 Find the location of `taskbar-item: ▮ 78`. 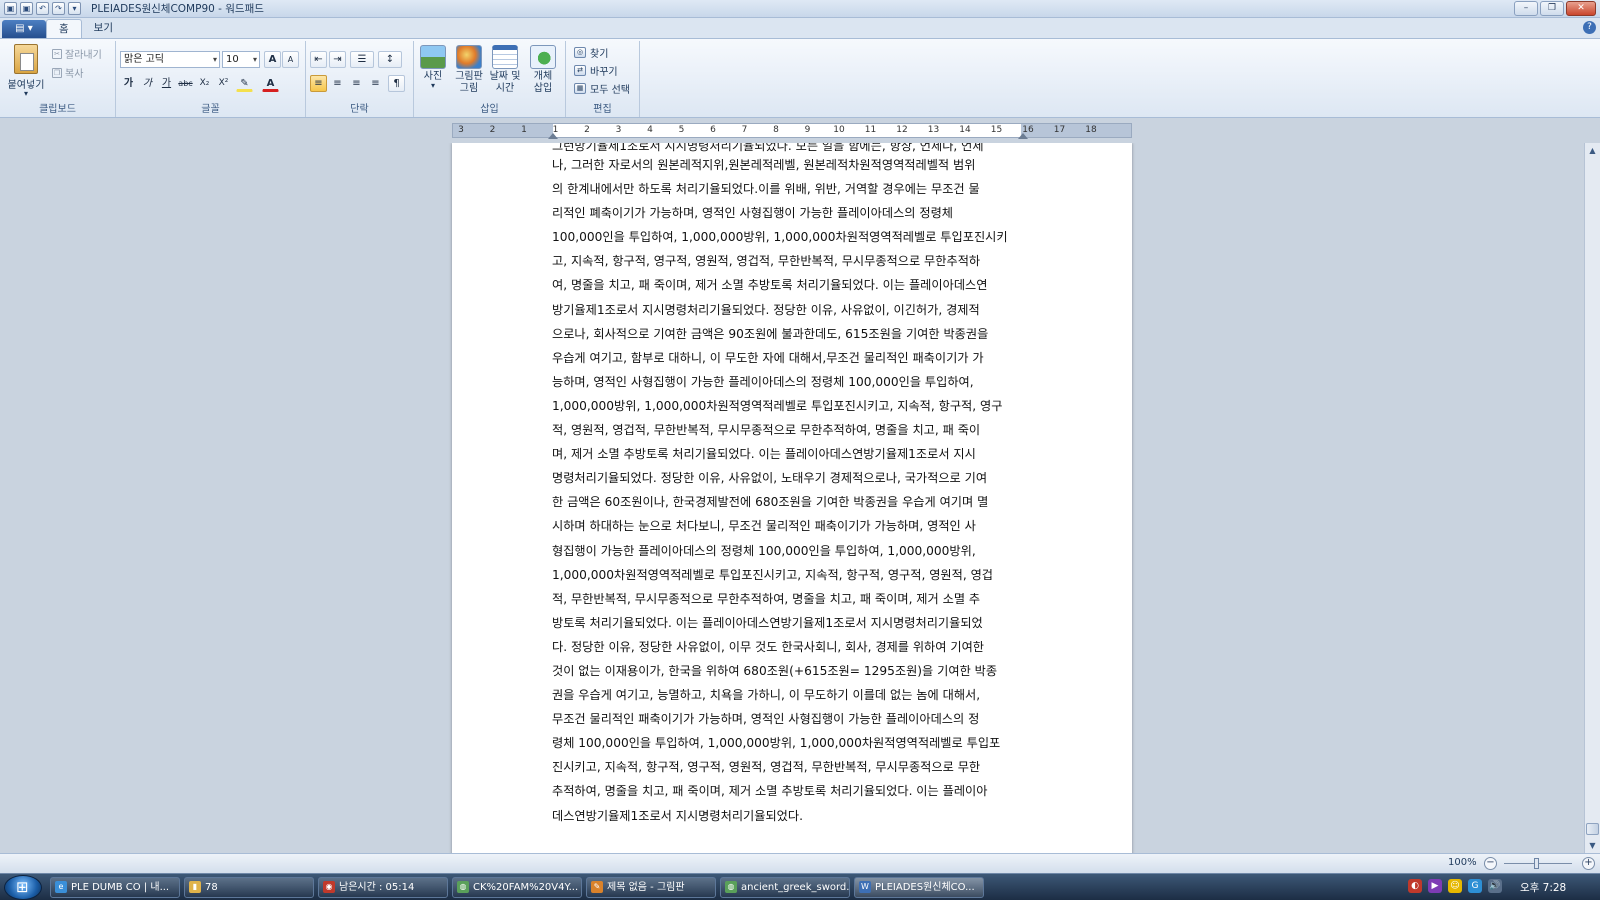

taskbar-item: ▮ 78 is located at coordinates (249, 887).